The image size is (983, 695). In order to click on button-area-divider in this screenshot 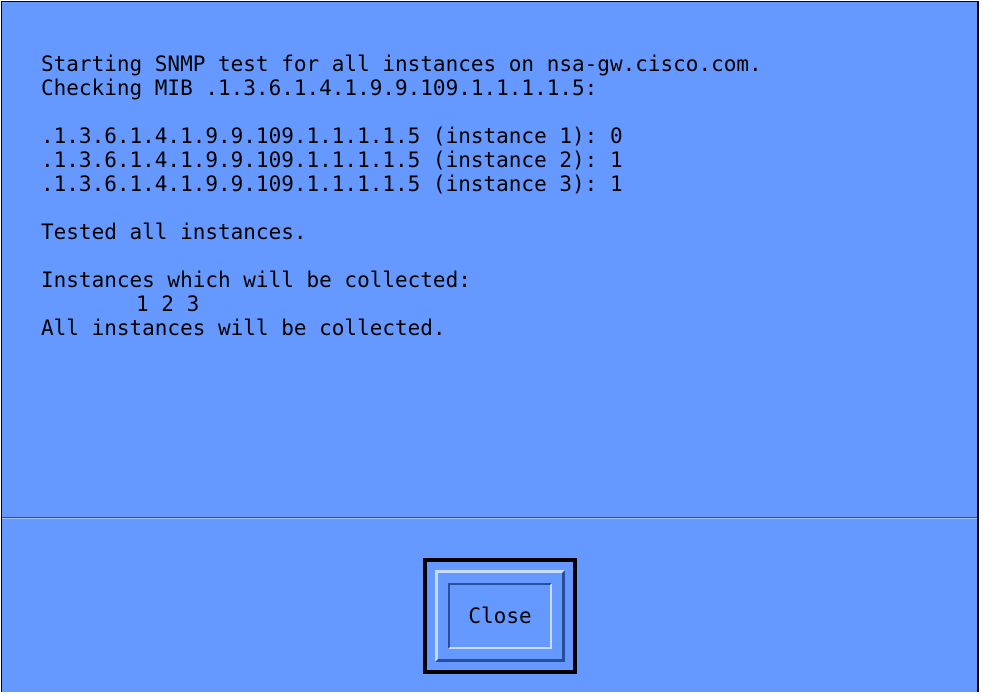, I will do `click(489, 518)`.